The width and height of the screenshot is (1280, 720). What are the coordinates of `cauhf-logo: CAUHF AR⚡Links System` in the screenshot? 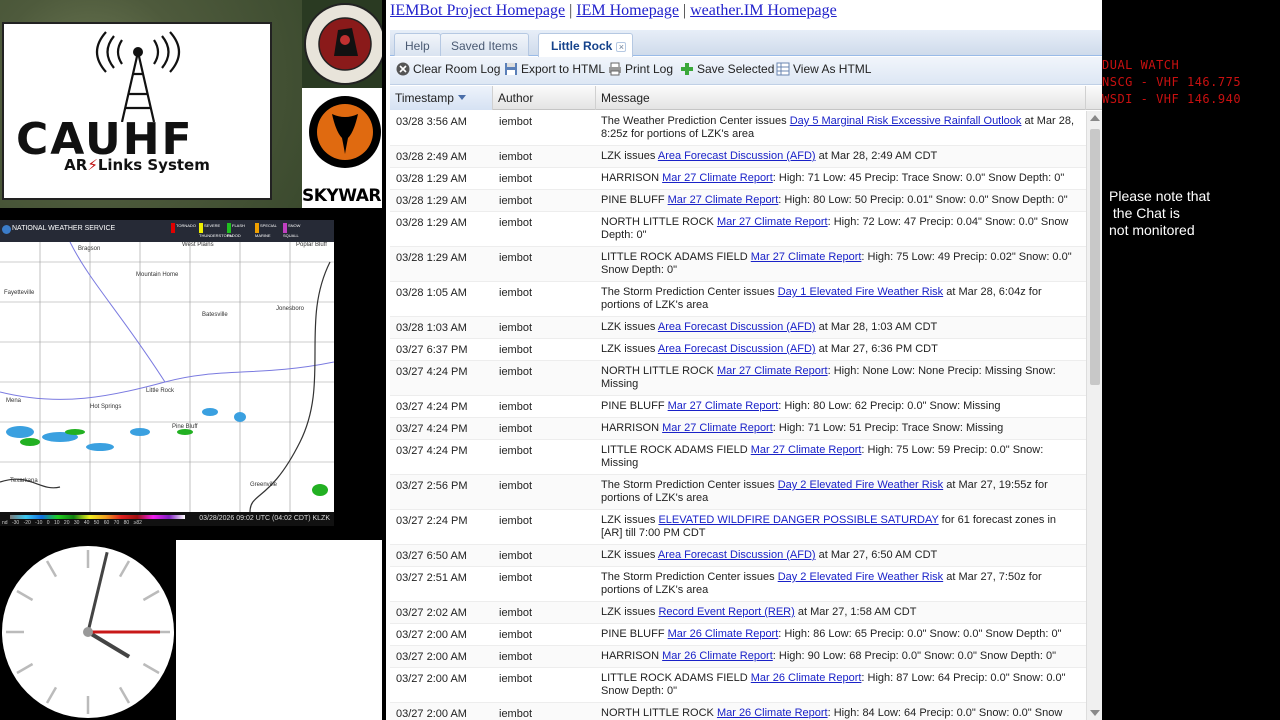 It's located at (137, 111).